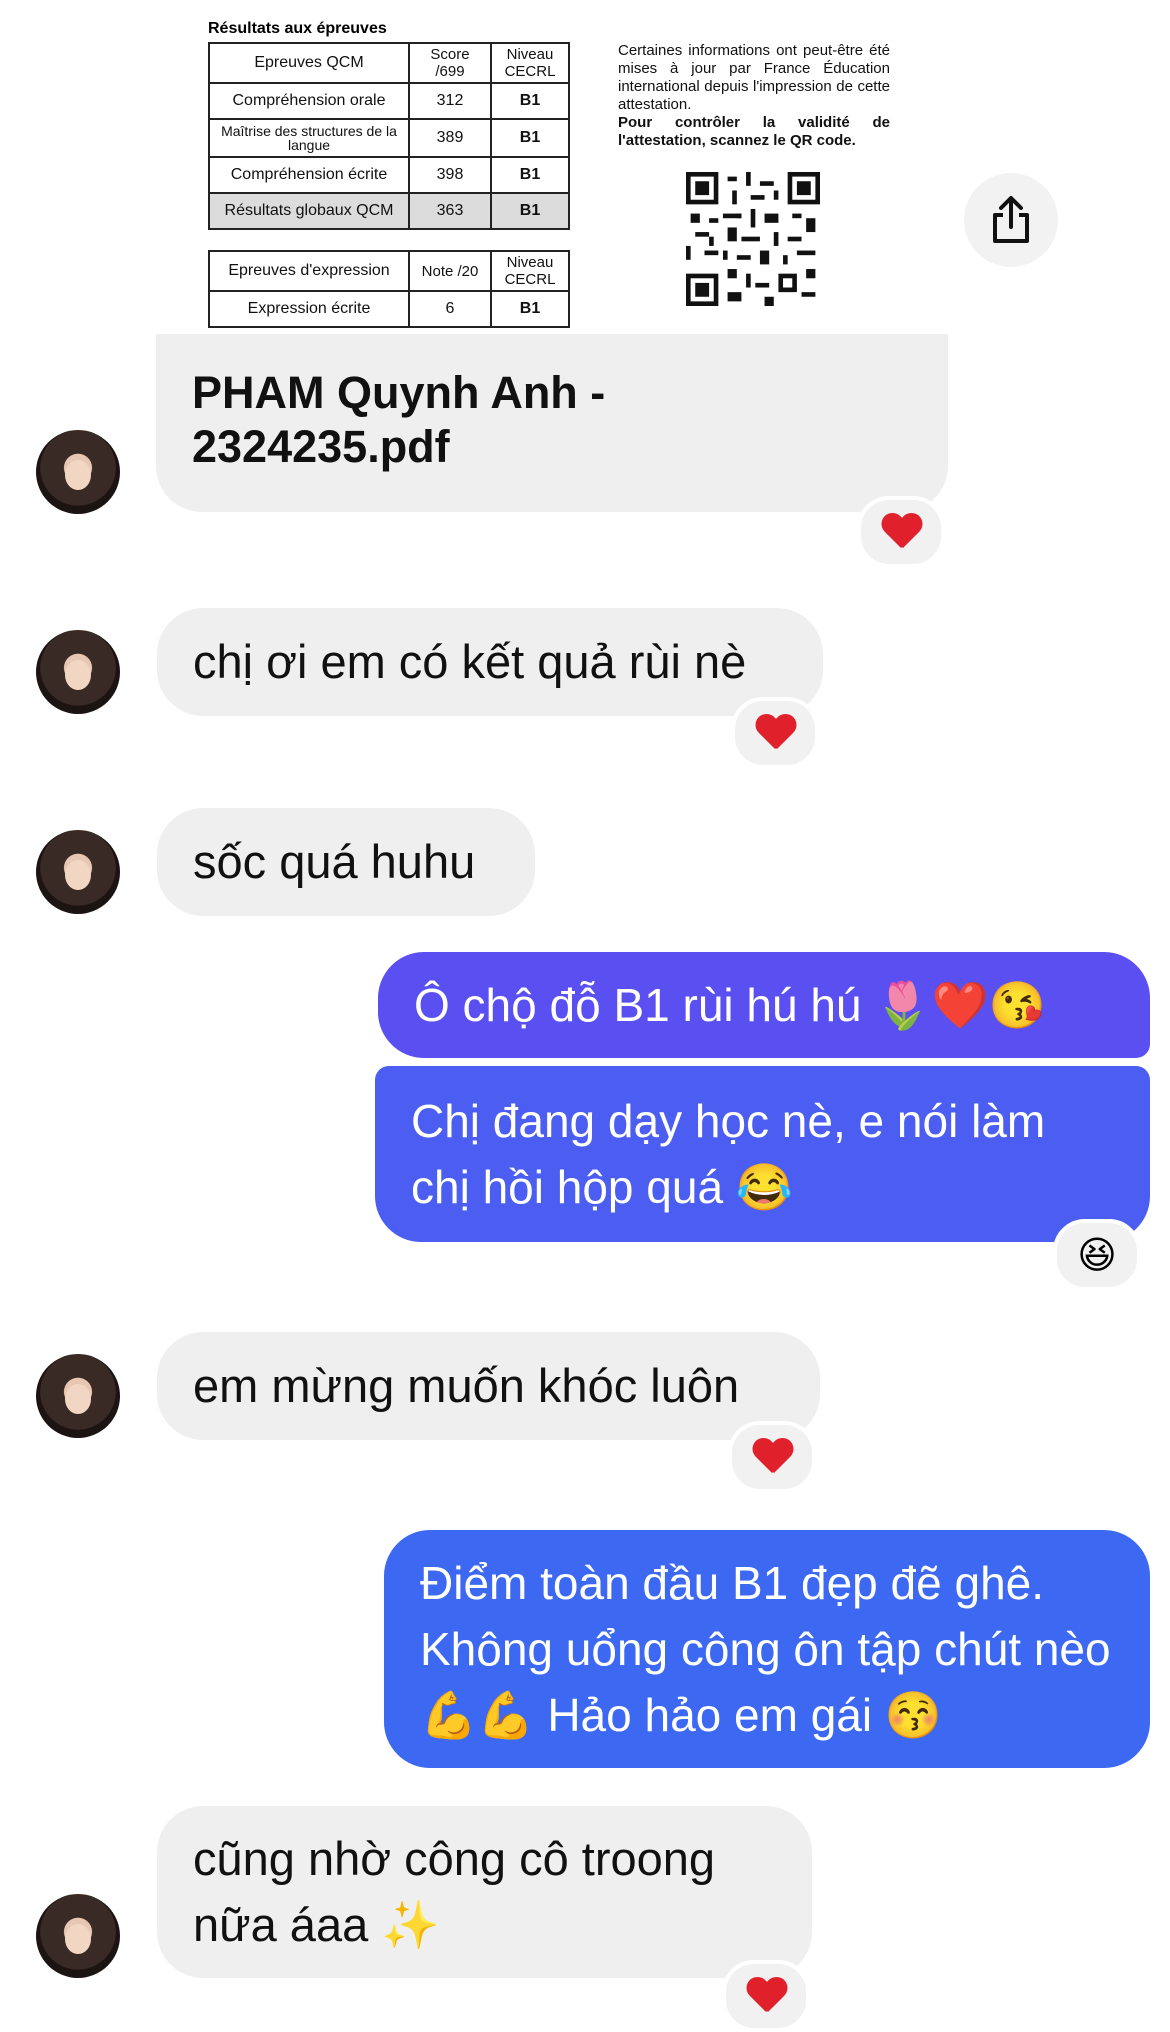 The height and width of the screenshot is (2032, 1170). I want to click on laugh-reaction: 😆, so click(1097, 1255).